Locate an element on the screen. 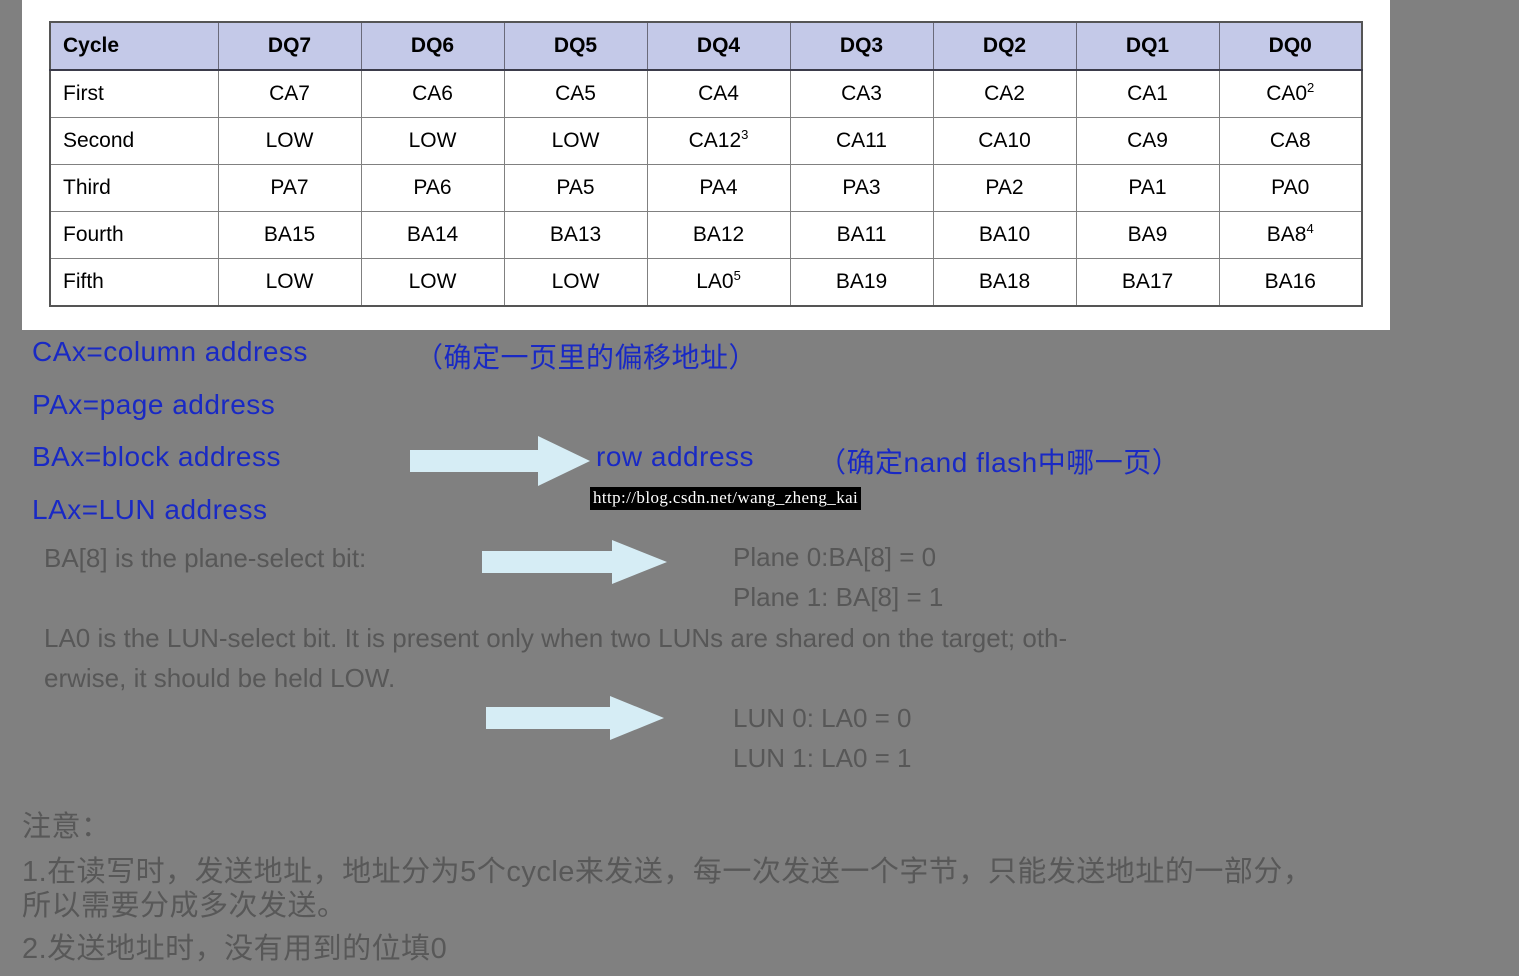 This screenshot has height=976, width=1519. cell-value: BA18 is located at coordinates (1004, 281).